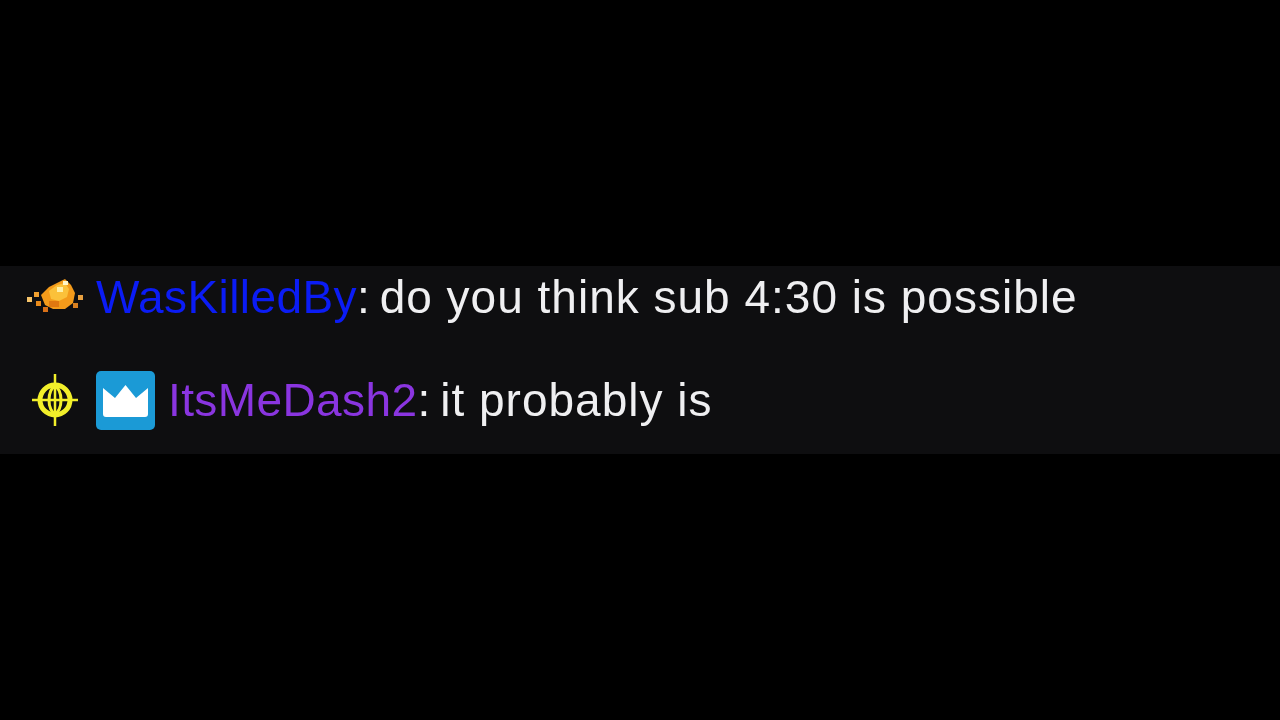 The width and height of the screenshot is (1280, 720). Describe the element at coordinates (293, 400) in the screenshot. I see `username: ItsMeDash2` at that location.